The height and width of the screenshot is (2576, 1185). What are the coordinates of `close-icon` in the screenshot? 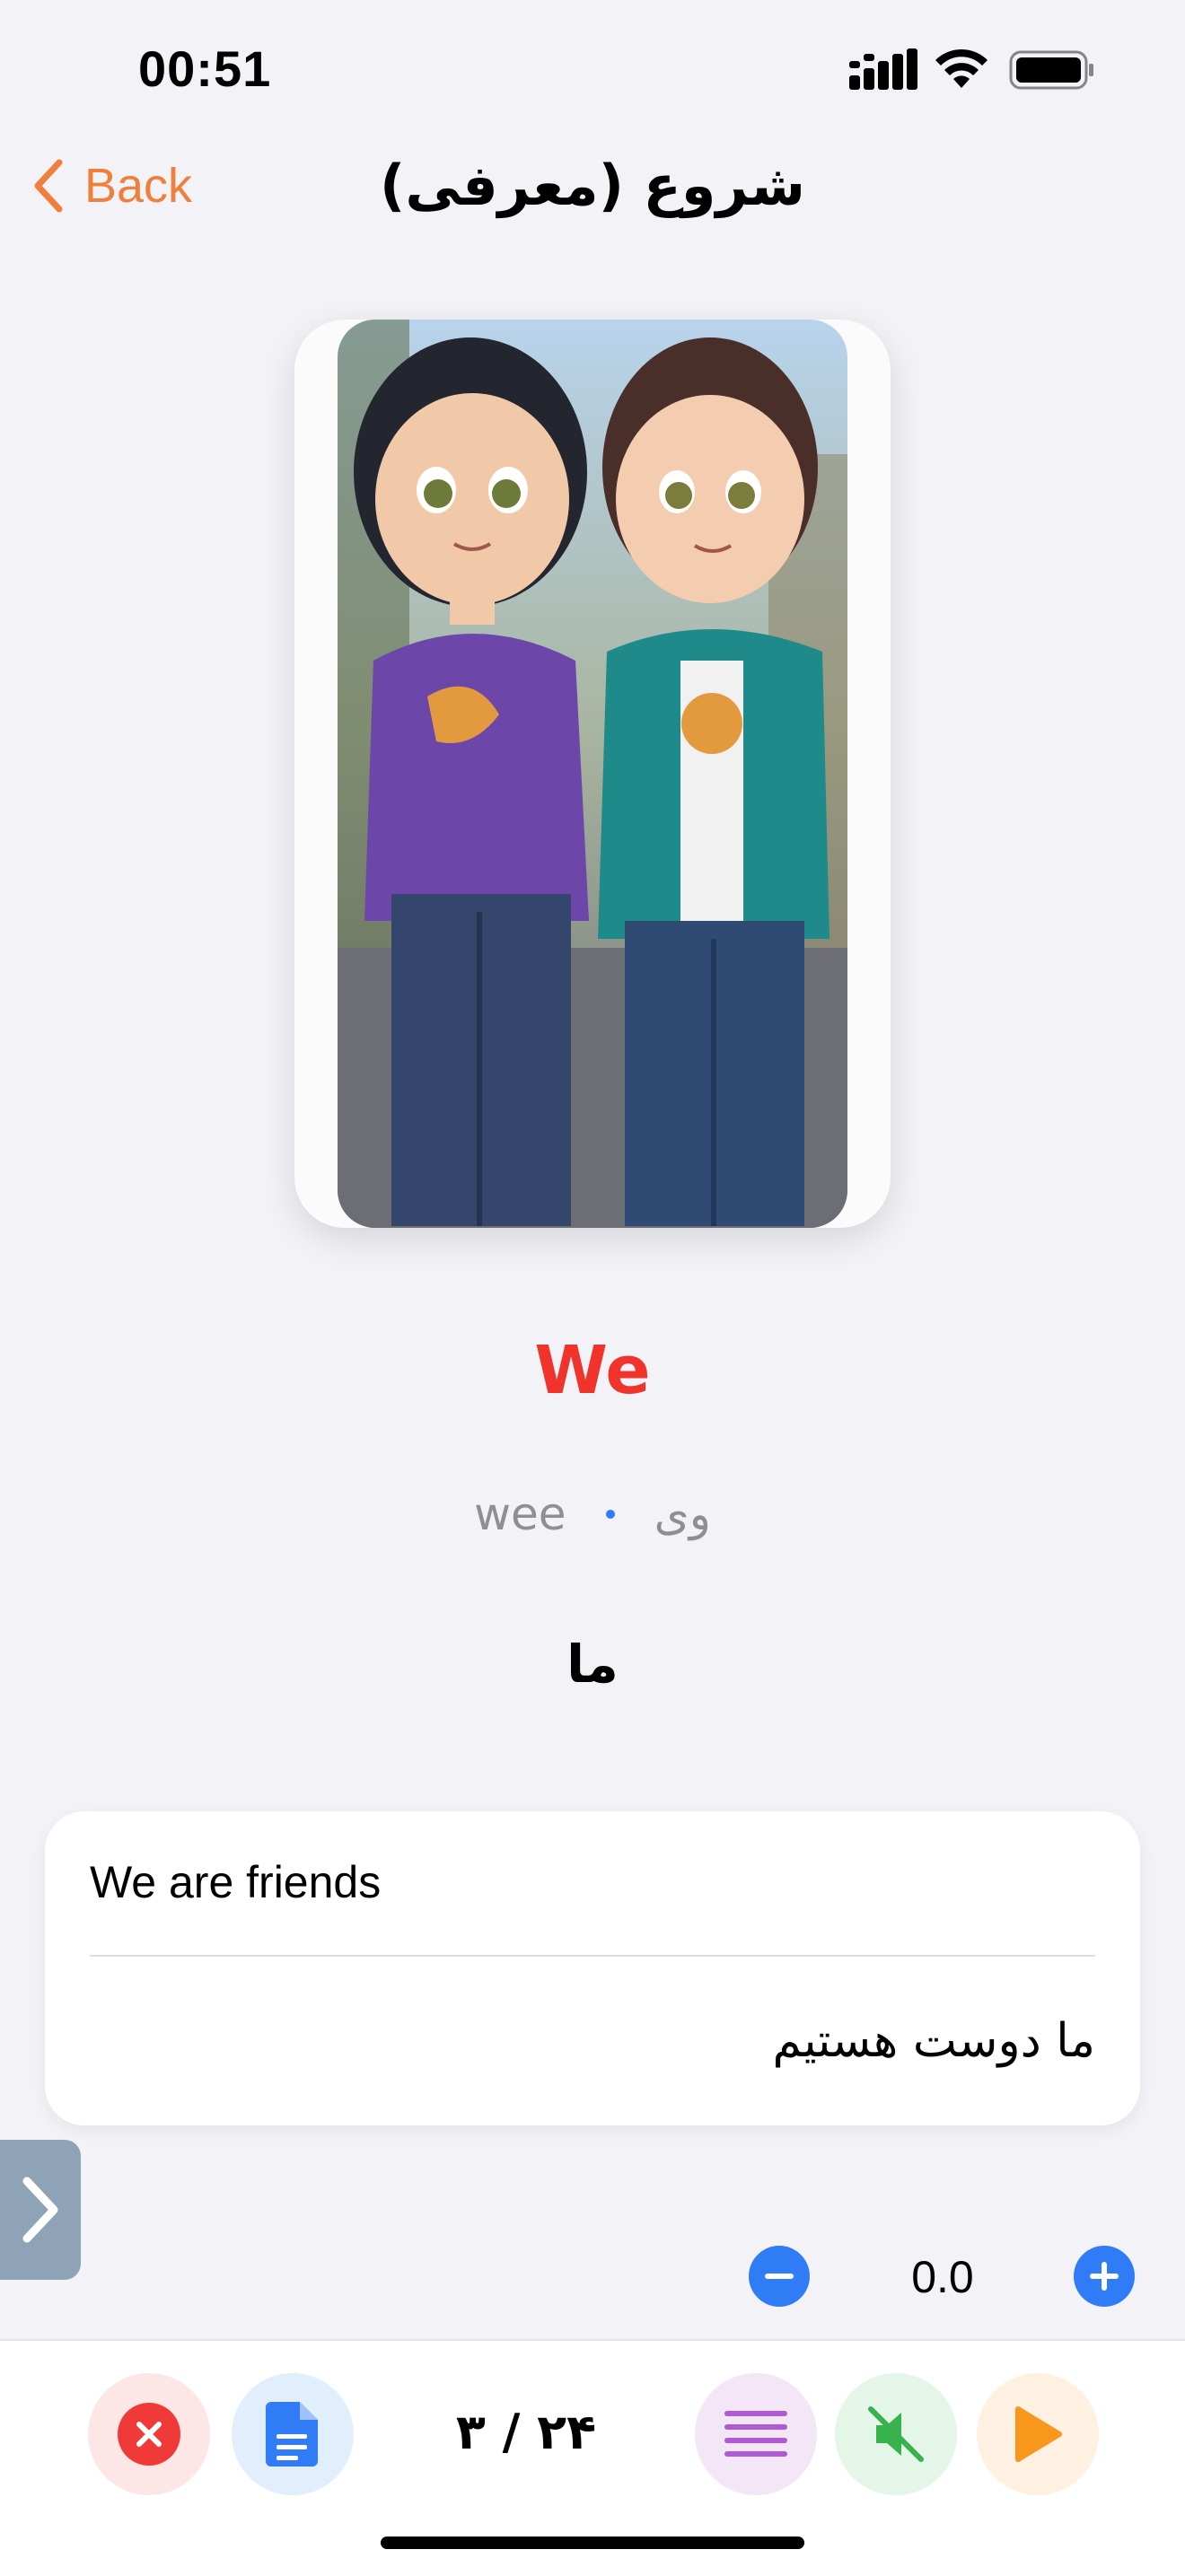 It's located at (149, 2434).